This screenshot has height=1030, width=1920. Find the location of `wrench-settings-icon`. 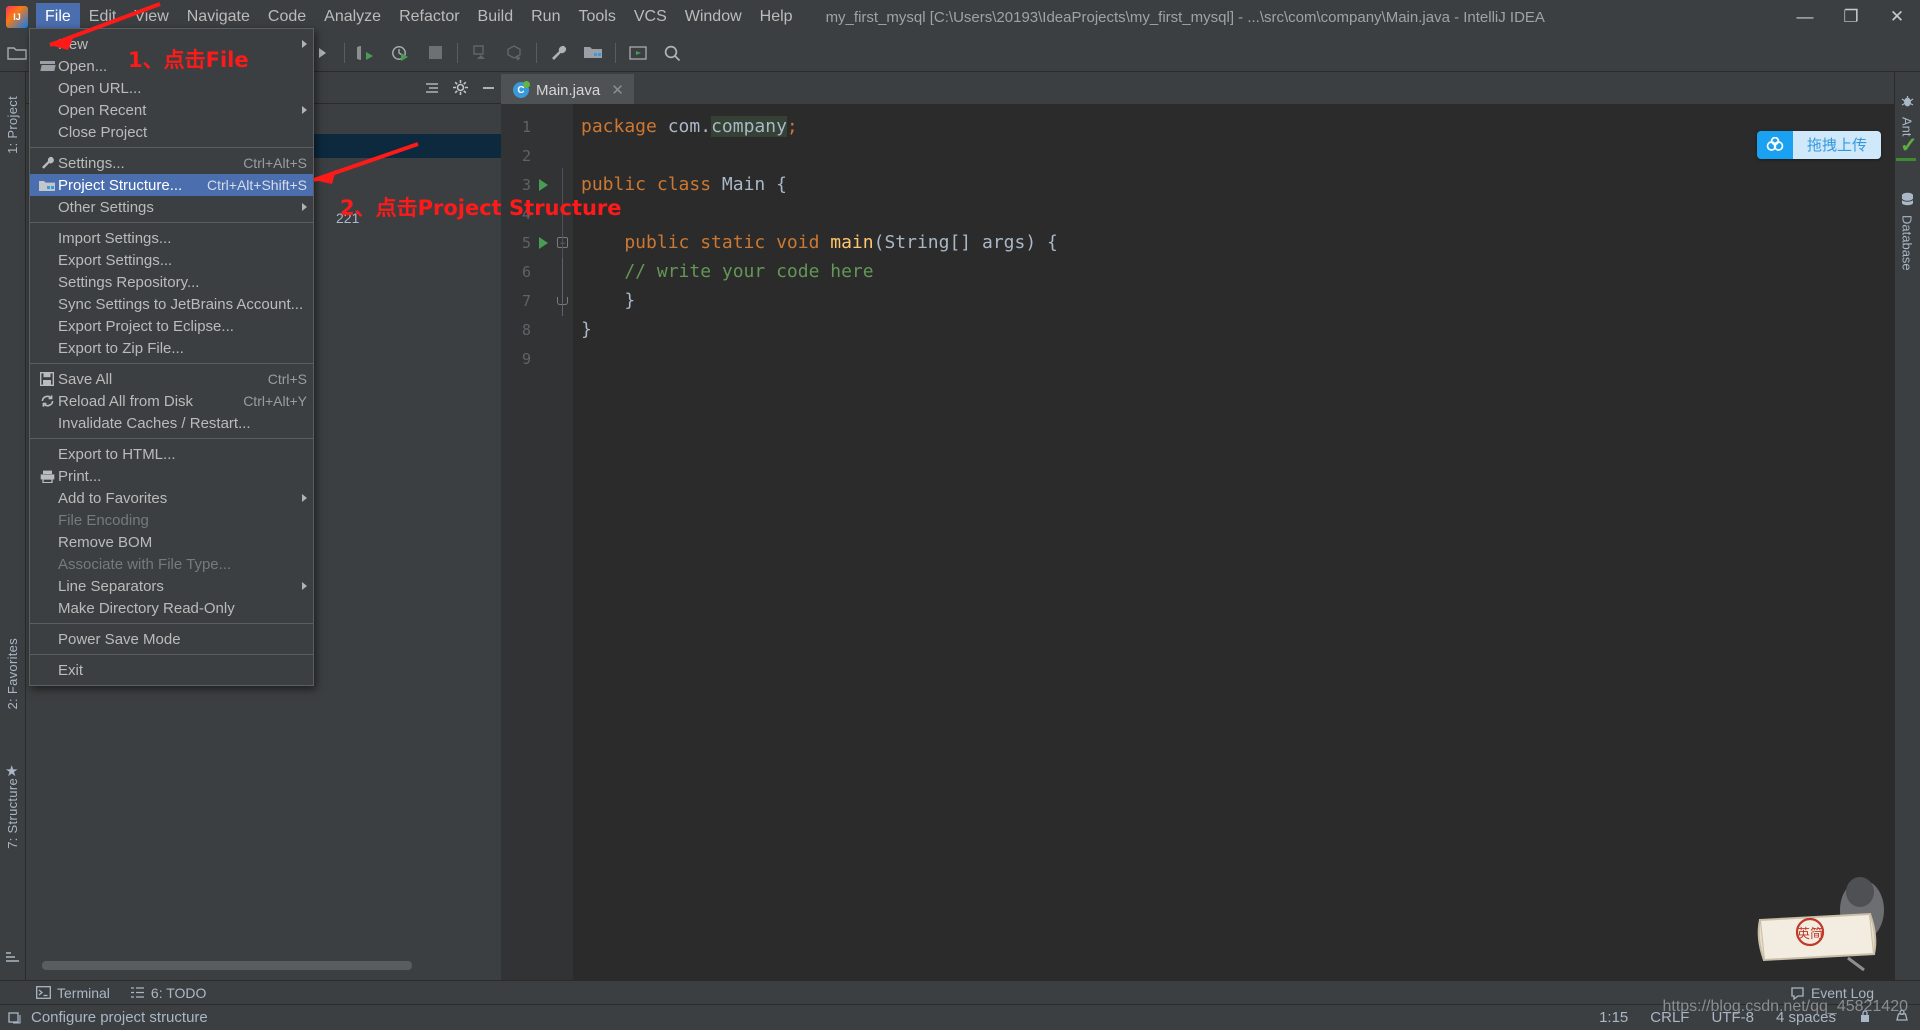

wrench-settings-icon is located at coordinates (559, 53).